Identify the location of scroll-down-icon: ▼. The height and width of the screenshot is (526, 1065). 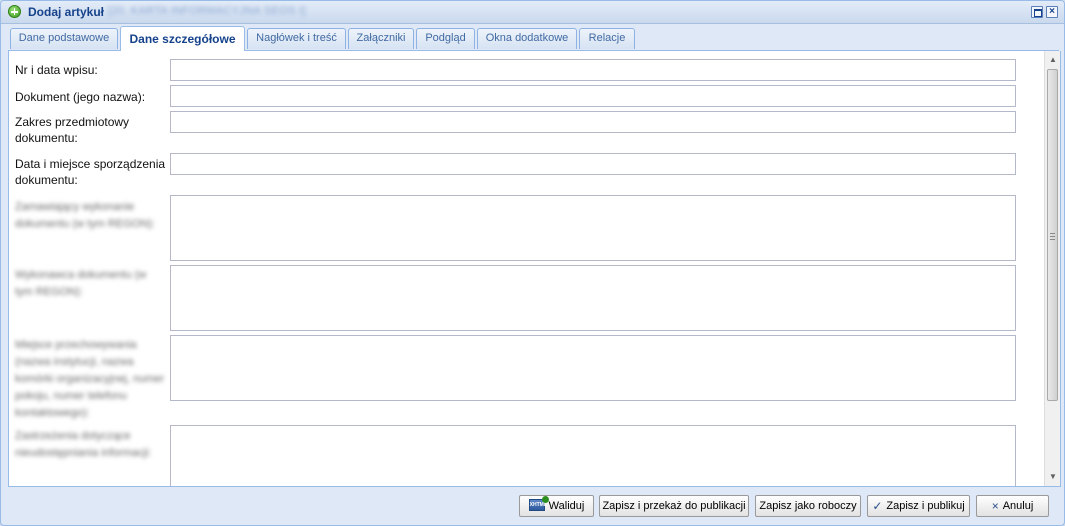
(1052, 477).